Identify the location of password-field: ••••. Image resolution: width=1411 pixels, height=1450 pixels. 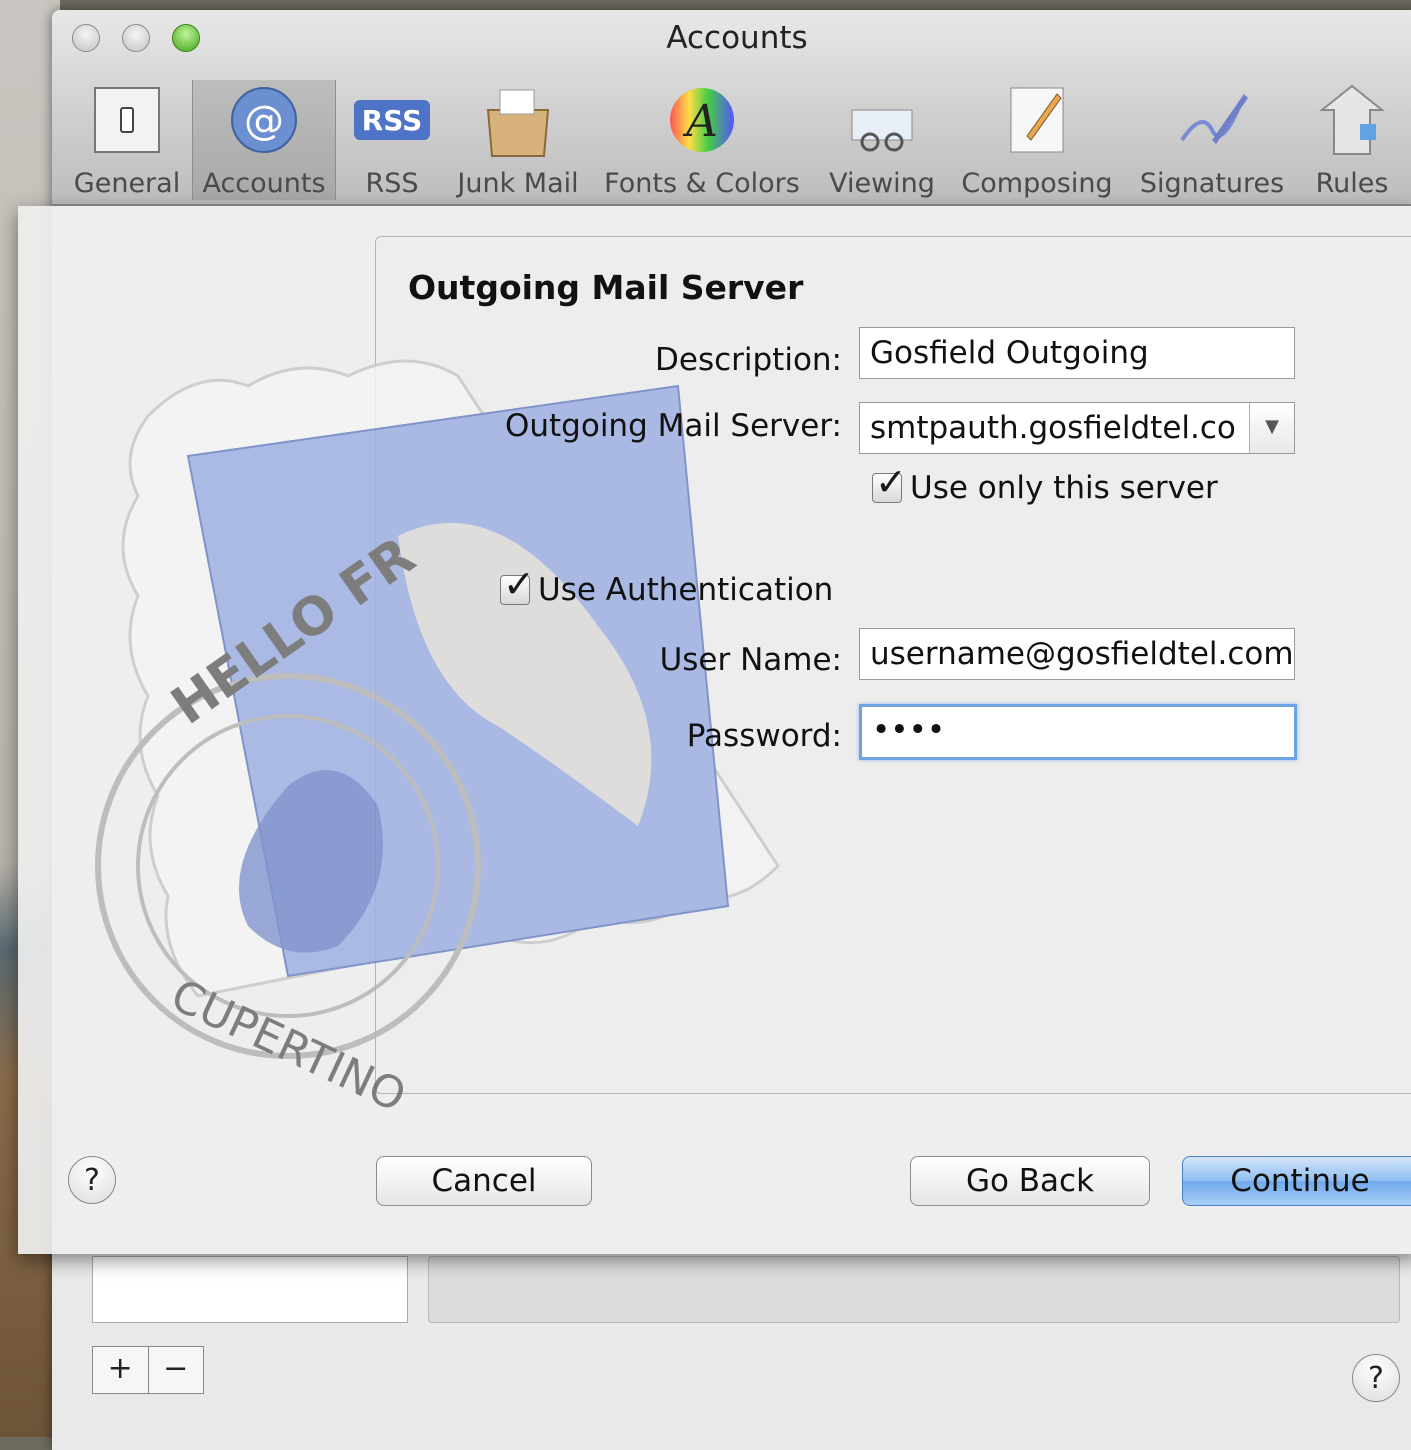
(1078, 732).